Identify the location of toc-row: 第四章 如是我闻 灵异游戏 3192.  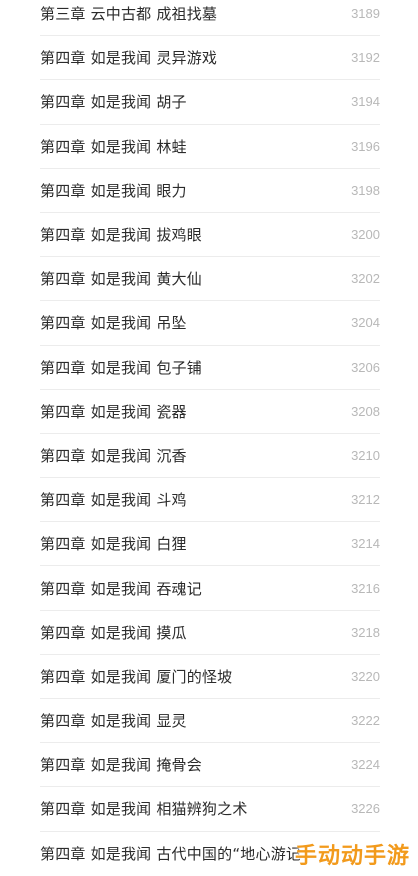
(210, 58).